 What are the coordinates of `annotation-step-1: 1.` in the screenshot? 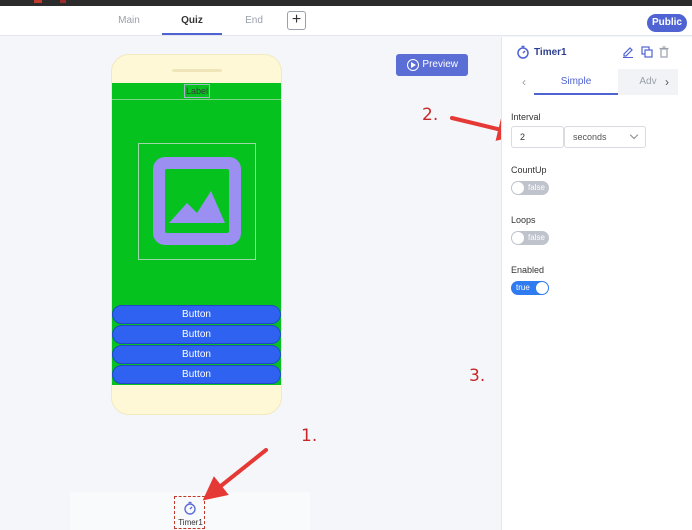 It's located at (309, 436).